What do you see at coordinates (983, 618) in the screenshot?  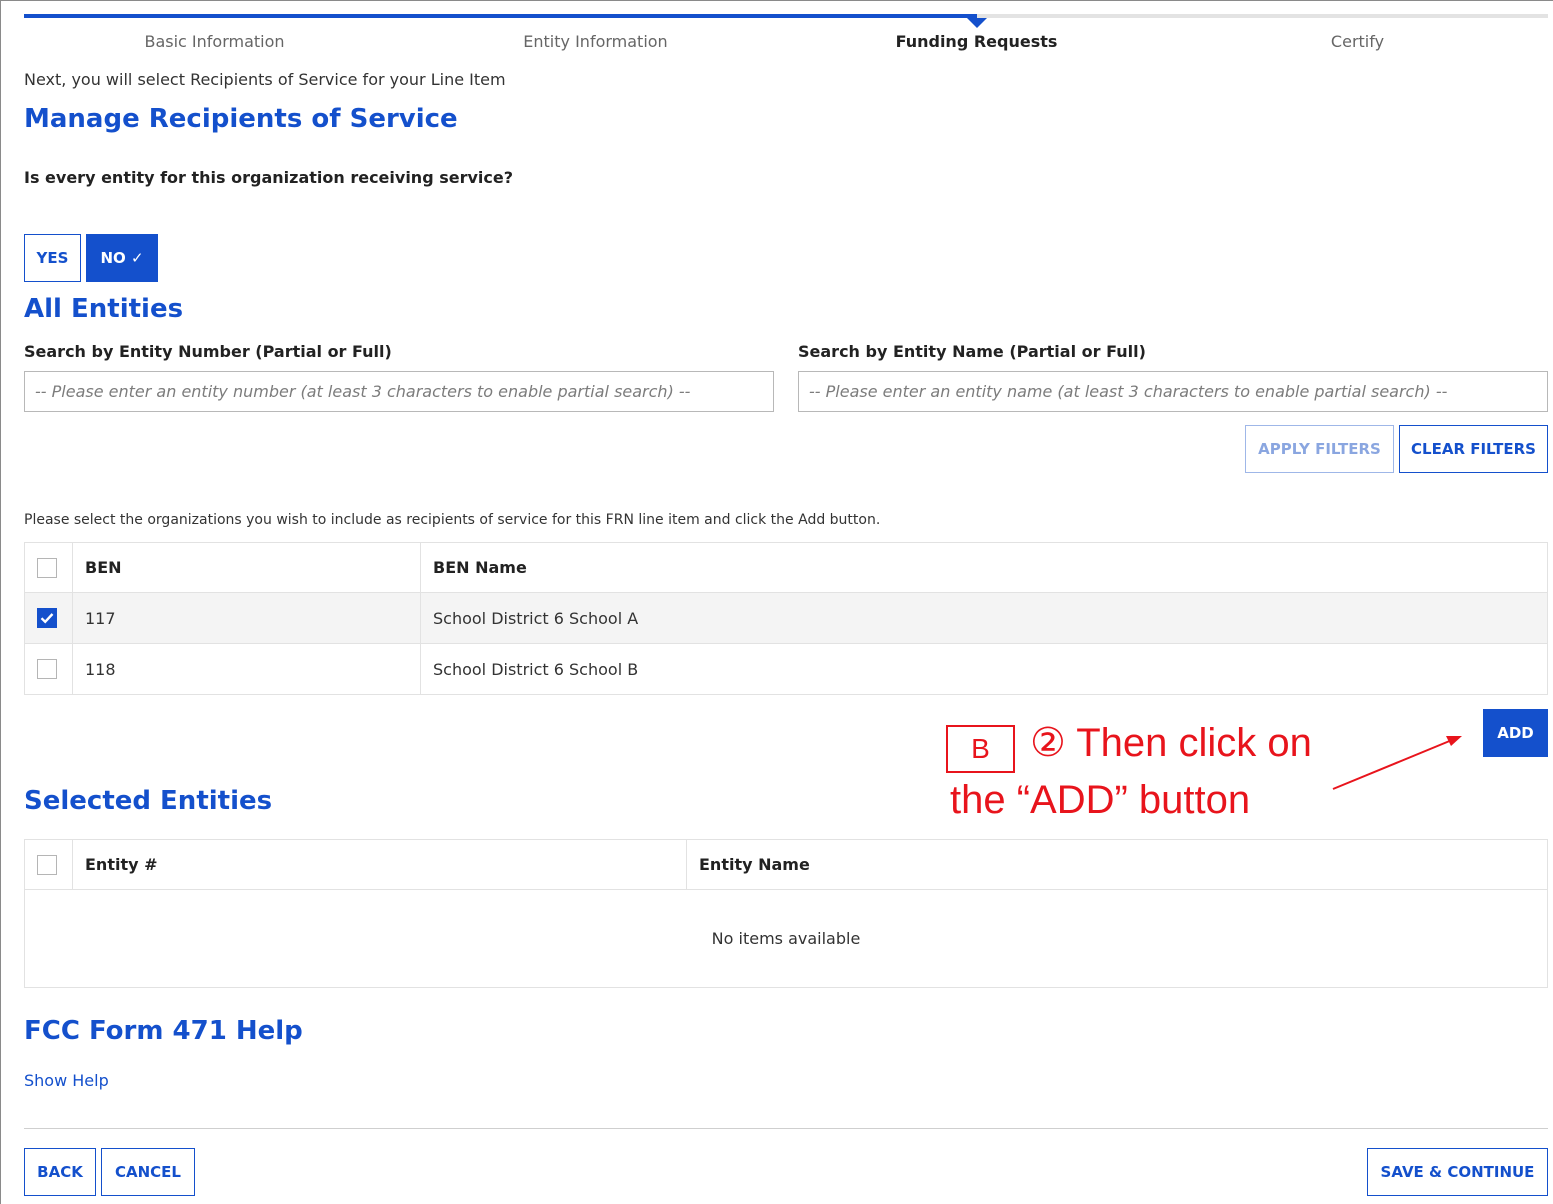 I see `cell-ben-name: School District 6 School A` at bounding box center [983, 618].